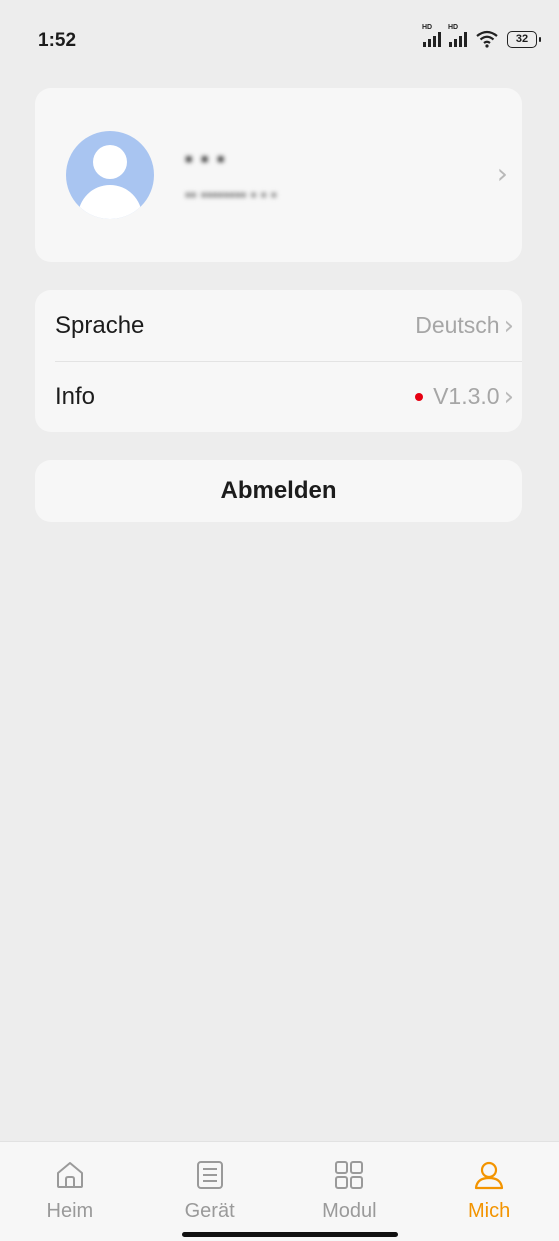  I want to click on user-avatar-icon, so click(110, 175).